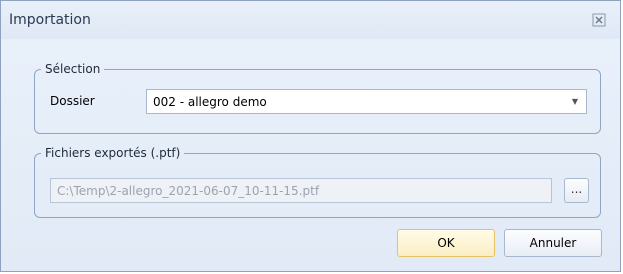  What do you see at coordinates (113, 153) in the screenshot?
I see `exported-files-legend: Fichiers exportés (.ptf)` at bounding box center [113, 153].